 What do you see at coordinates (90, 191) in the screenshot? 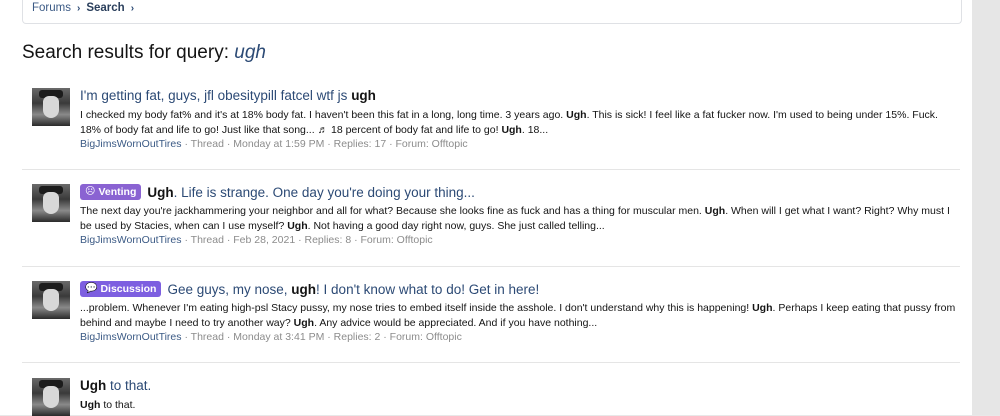
I see `frown-icon: ☹` at bounding box center [90, 191].